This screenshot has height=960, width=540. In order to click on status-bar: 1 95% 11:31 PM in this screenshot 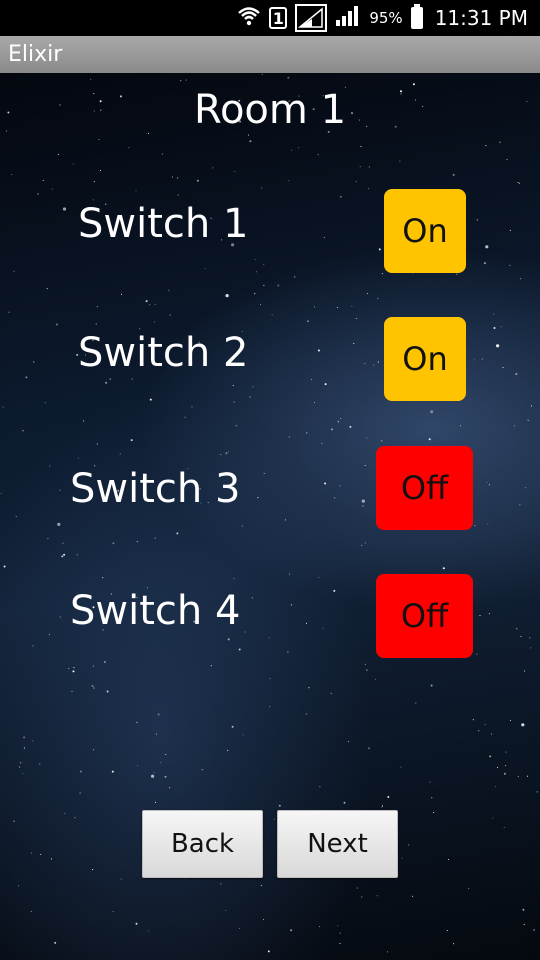, I will do `click(270, 18)`.